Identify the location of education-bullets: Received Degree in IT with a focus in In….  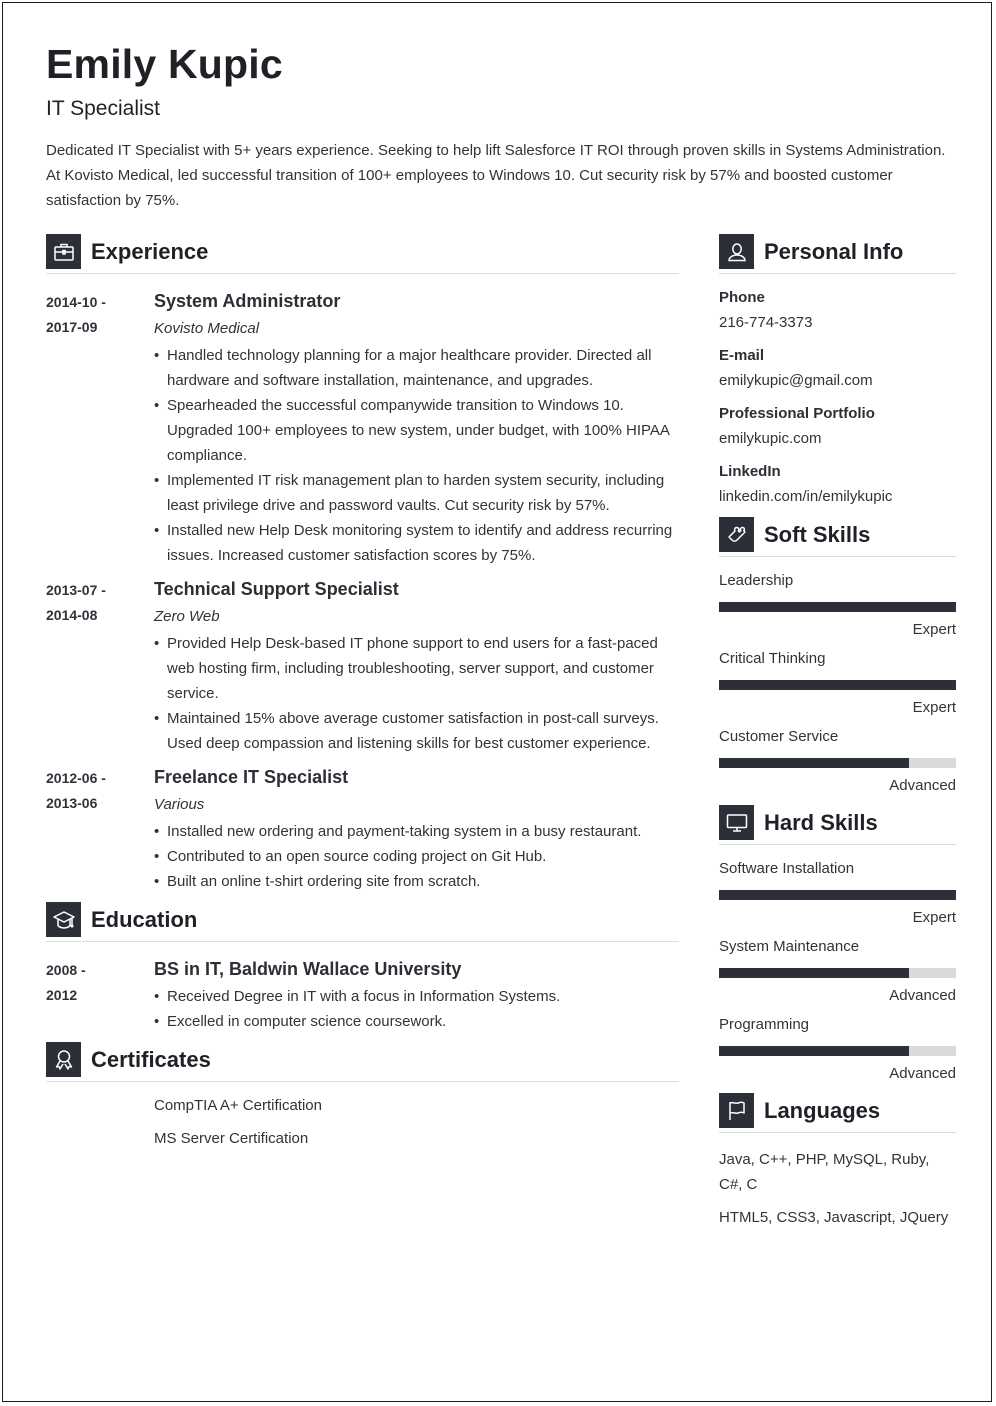
(416, 1009).